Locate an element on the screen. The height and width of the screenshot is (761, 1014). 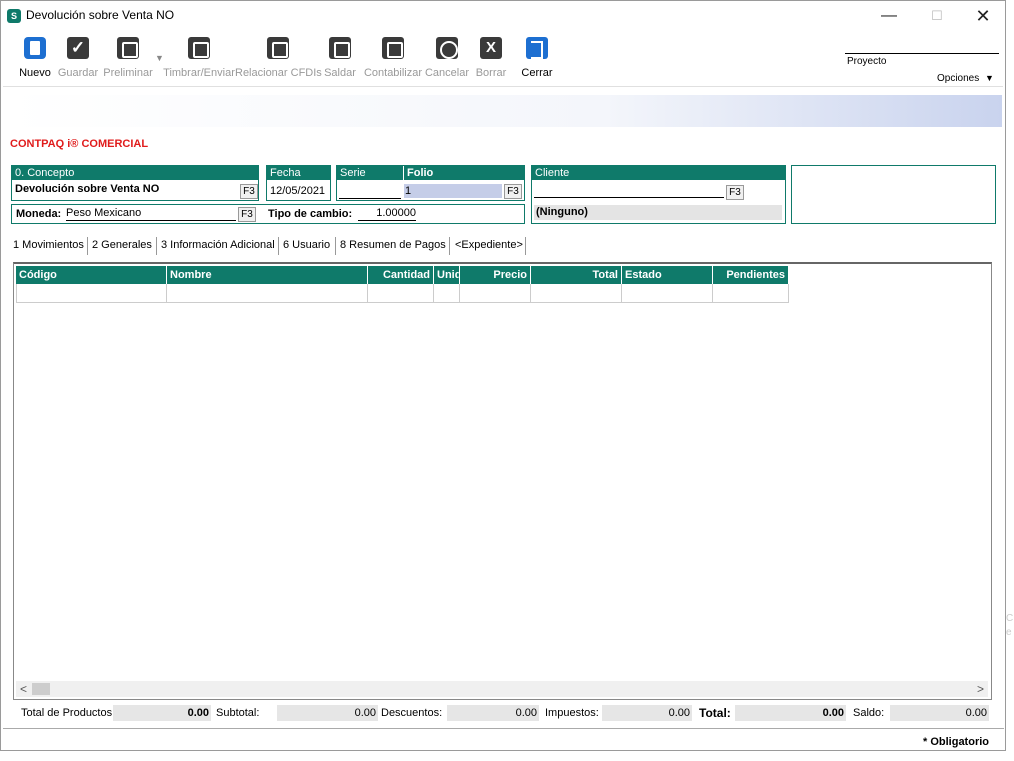
minimize-icon: — is located at coordinates (889, 16).